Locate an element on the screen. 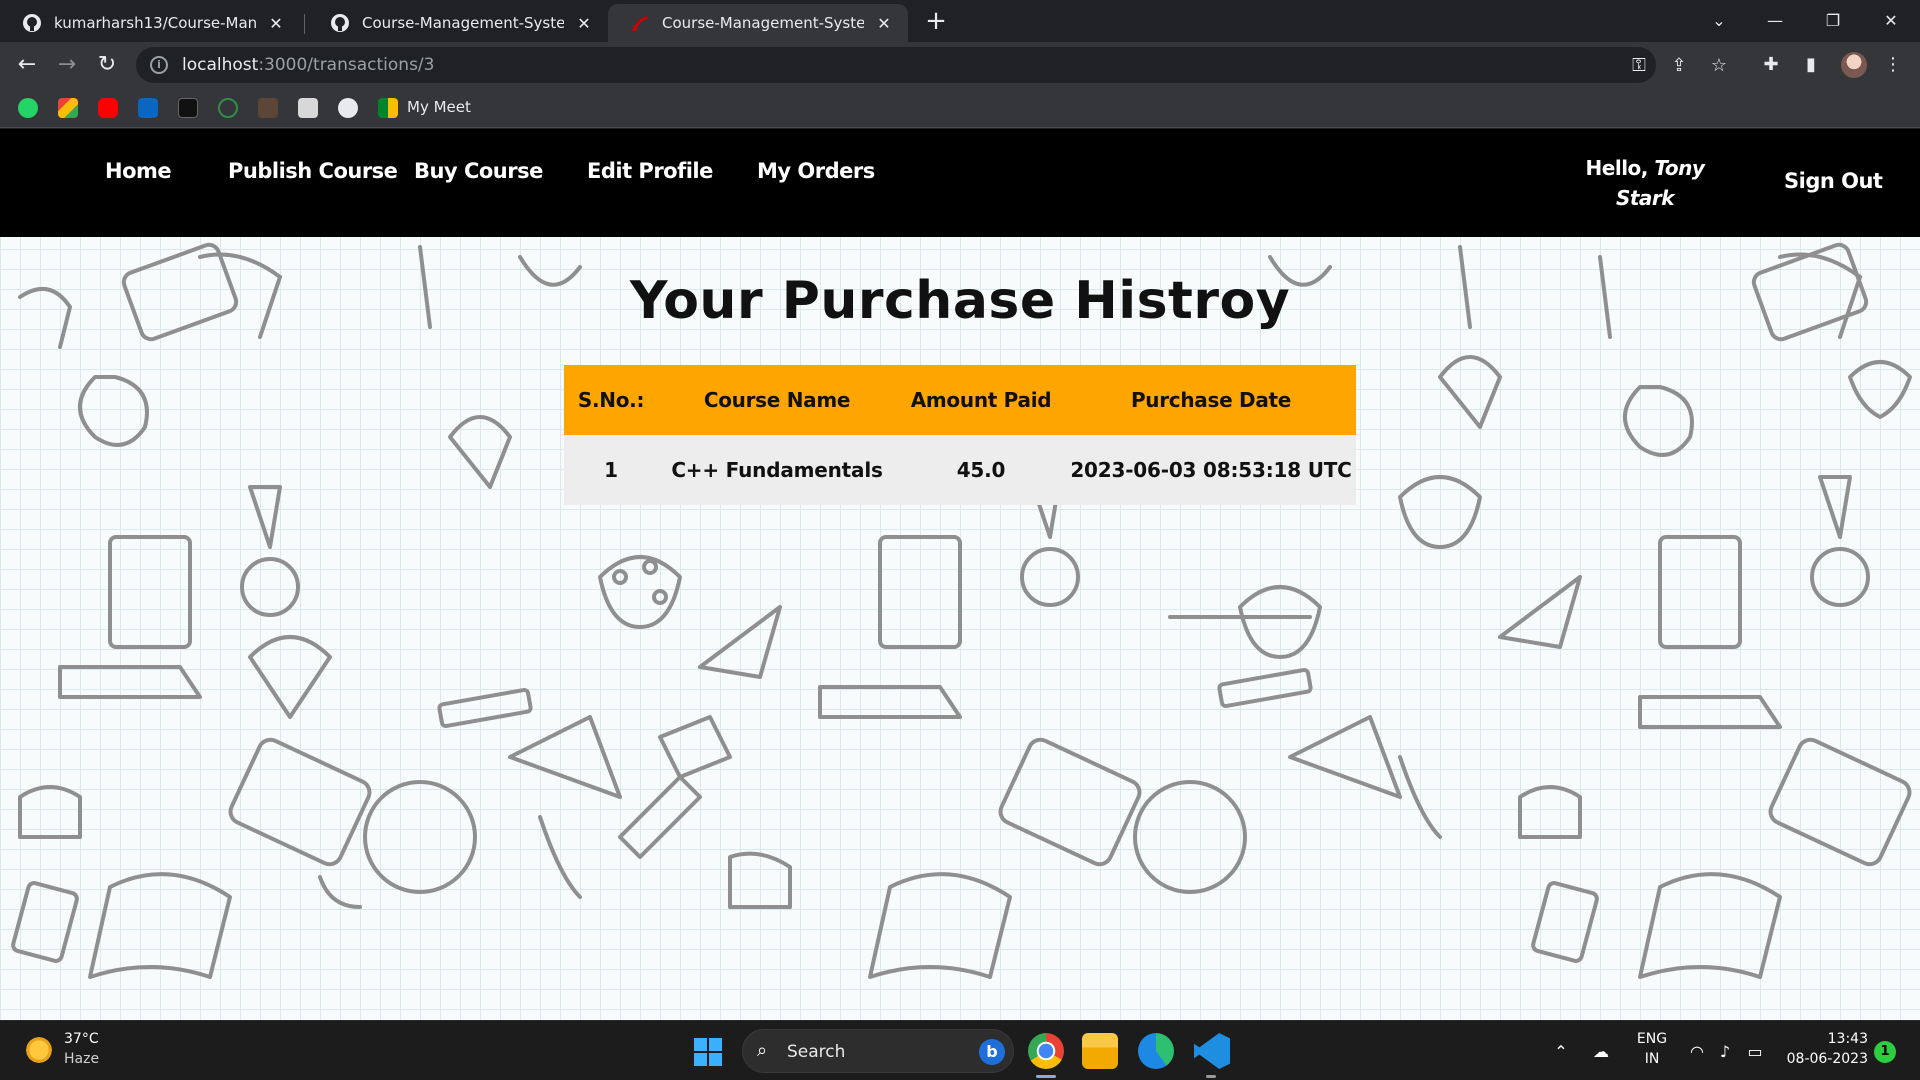 The height and width of the screenshot is (1080, 1920). gmail-icon is located at coordinates (68, 108).